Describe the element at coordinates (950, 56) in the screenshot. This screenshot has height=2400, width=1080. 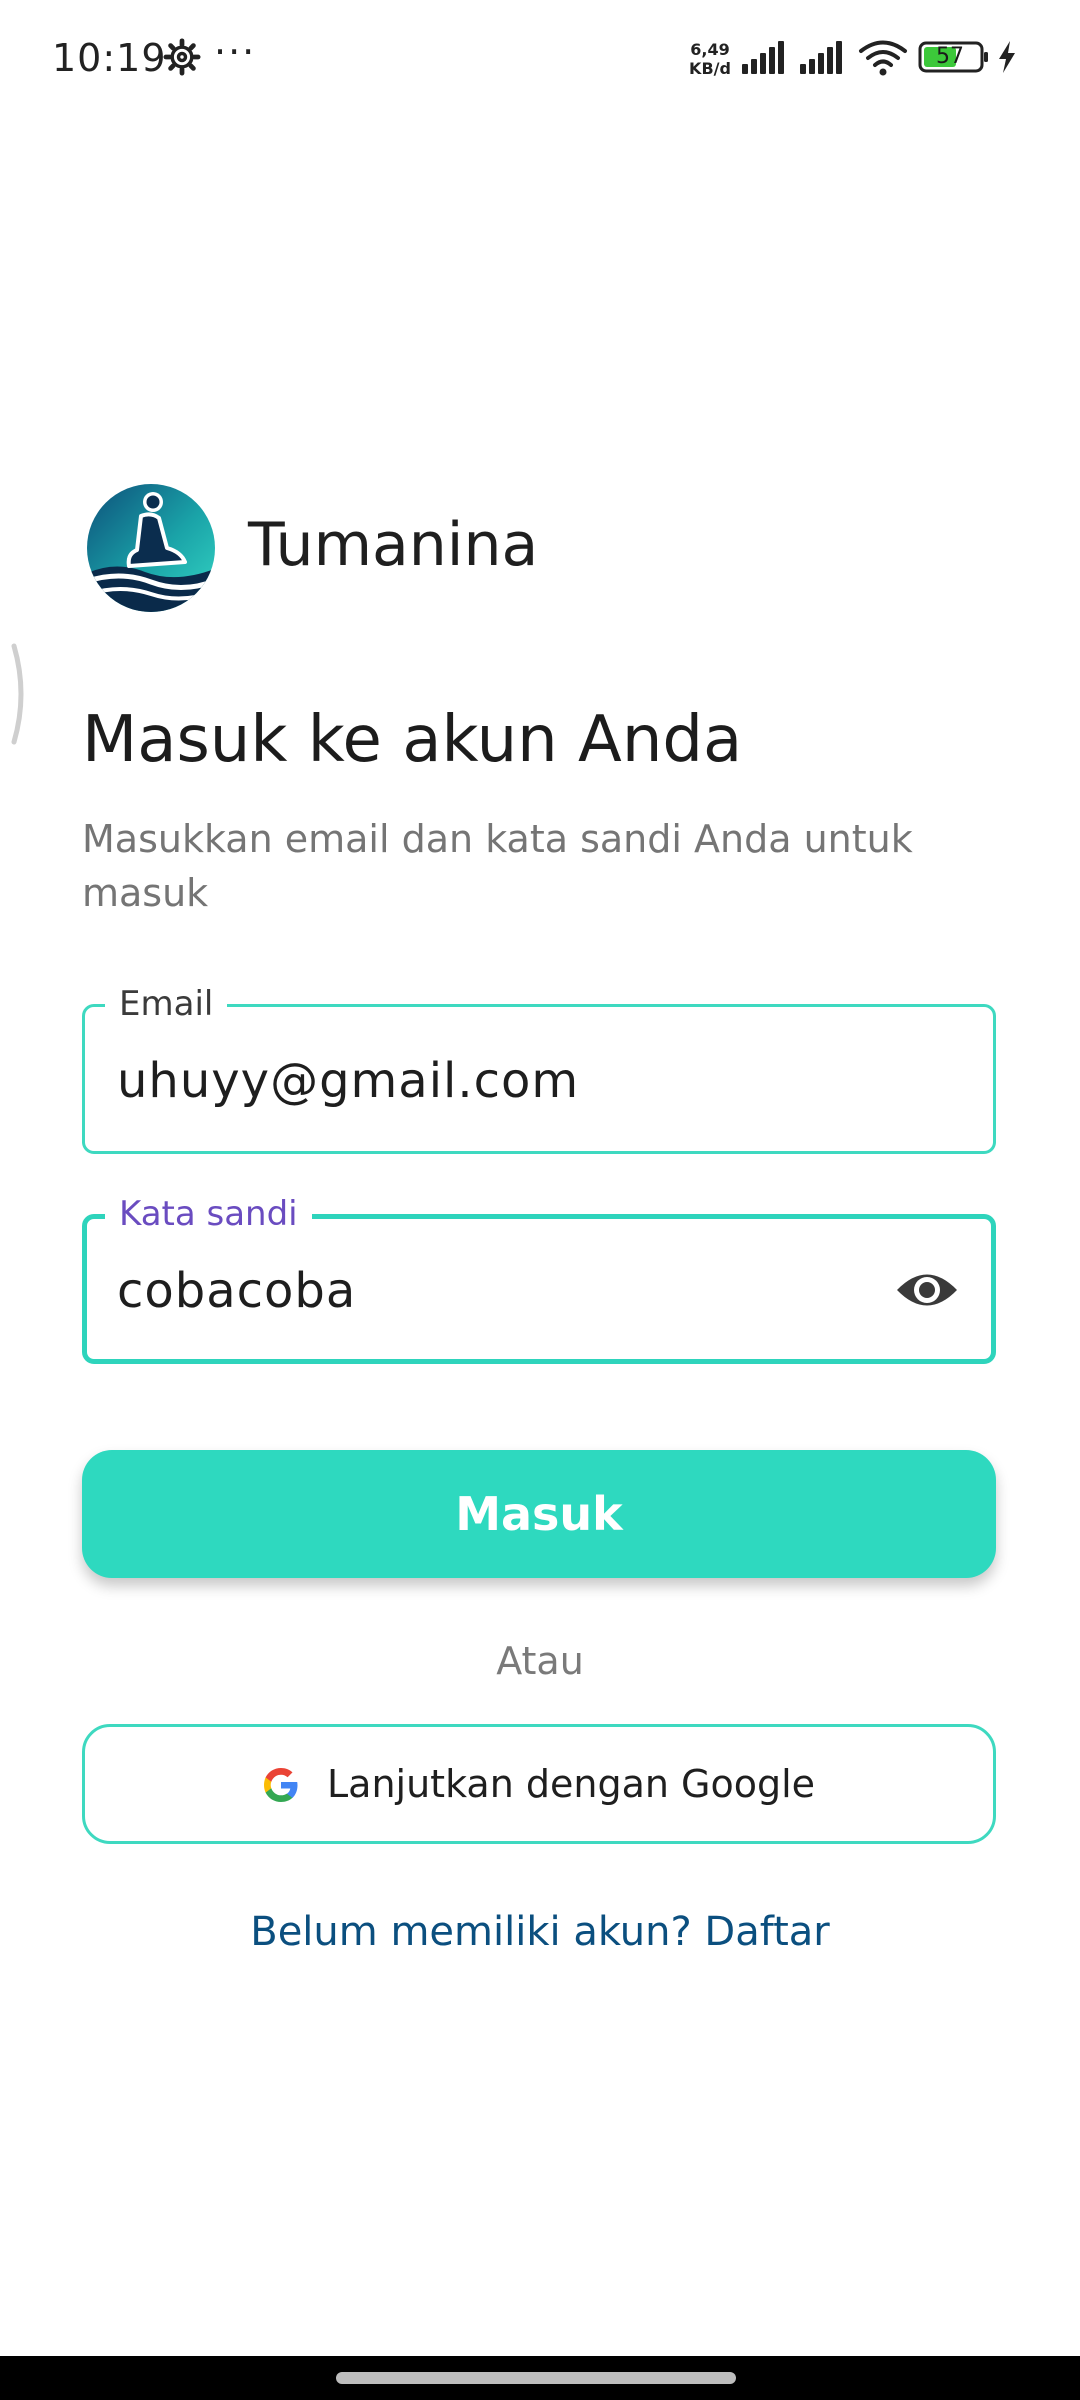
I see `battery-level: 57` at that location.